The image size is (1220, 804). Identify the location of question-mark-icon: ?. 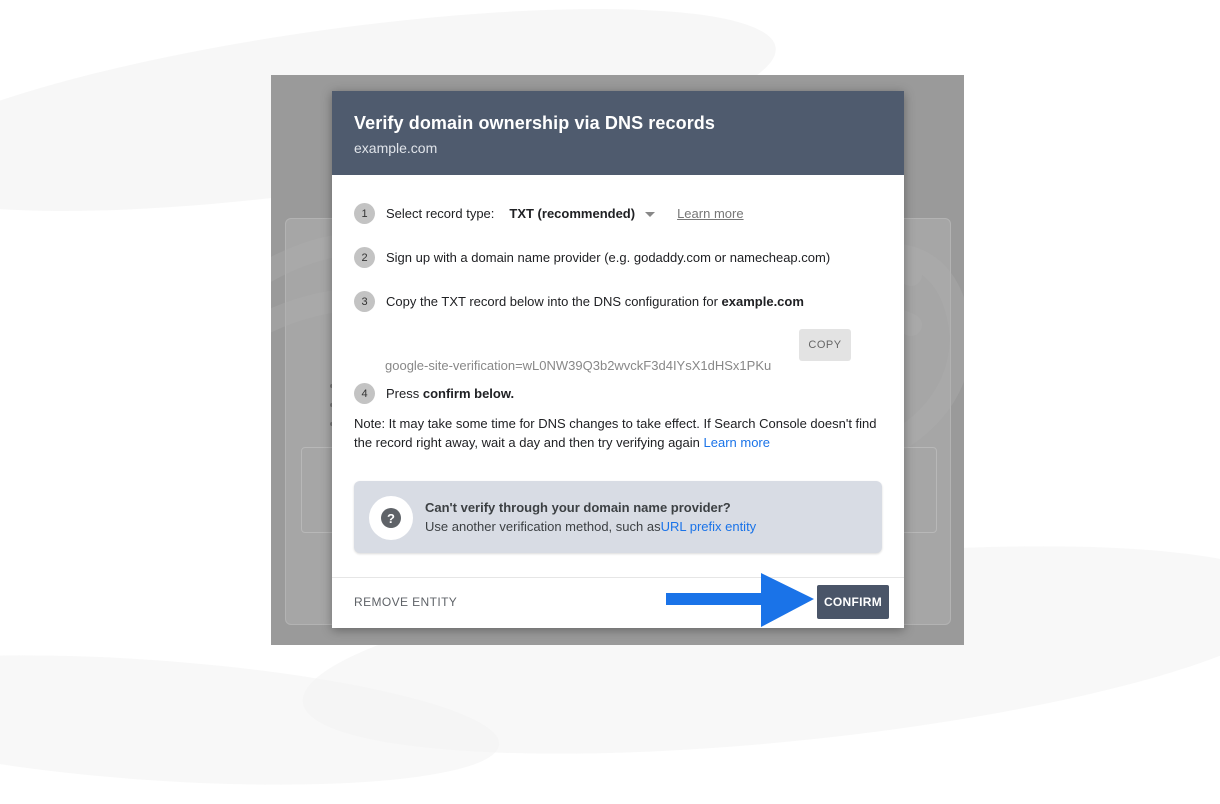
(391, 518).